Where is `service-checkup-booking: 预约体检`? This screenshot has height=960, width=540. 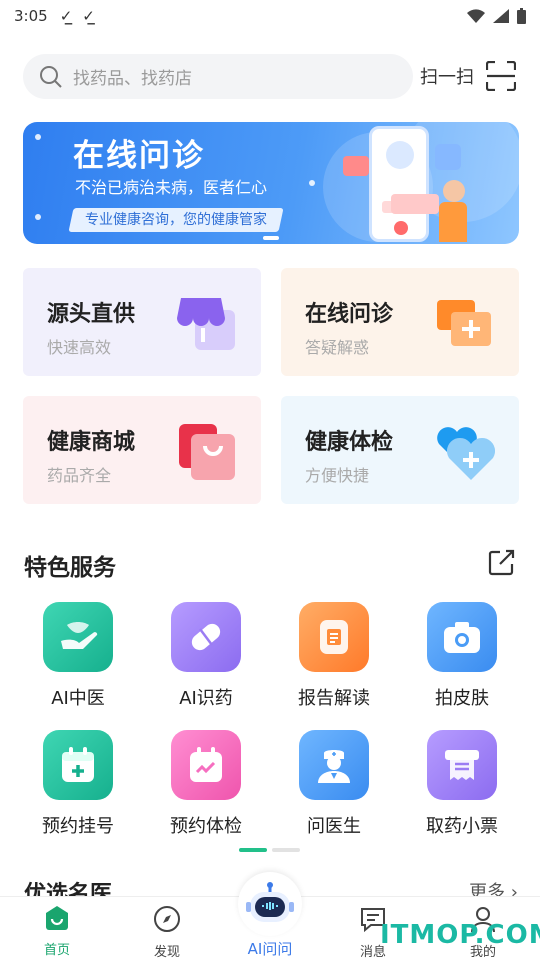
service-checkup-booking: 预约体检 is located at coordinates (206, 784).